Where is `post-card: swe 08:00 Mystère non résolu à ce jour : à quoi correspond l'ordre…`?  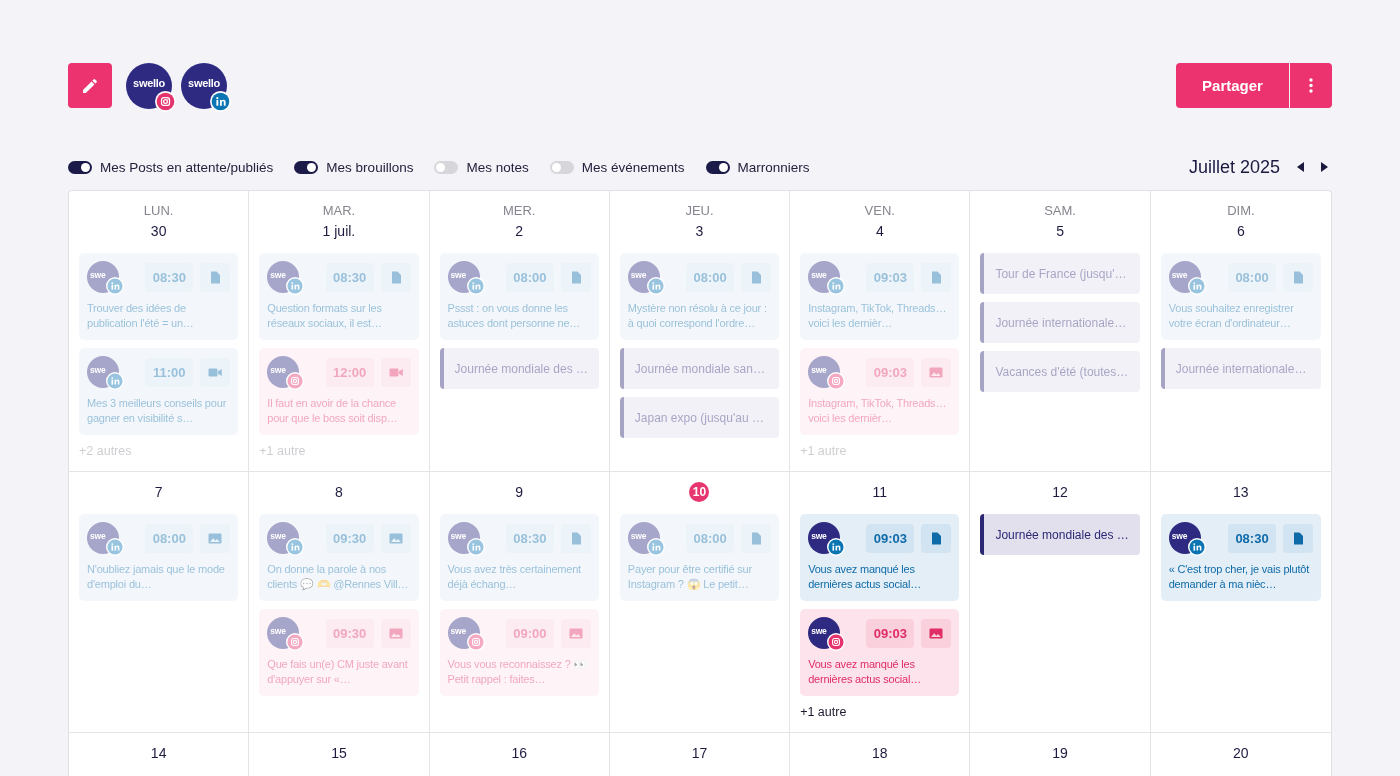 post-card: swe 08:00 Mystère non résolu à ce jour : à quoi correspond l'ordre… is located at coordinates (699, 296).